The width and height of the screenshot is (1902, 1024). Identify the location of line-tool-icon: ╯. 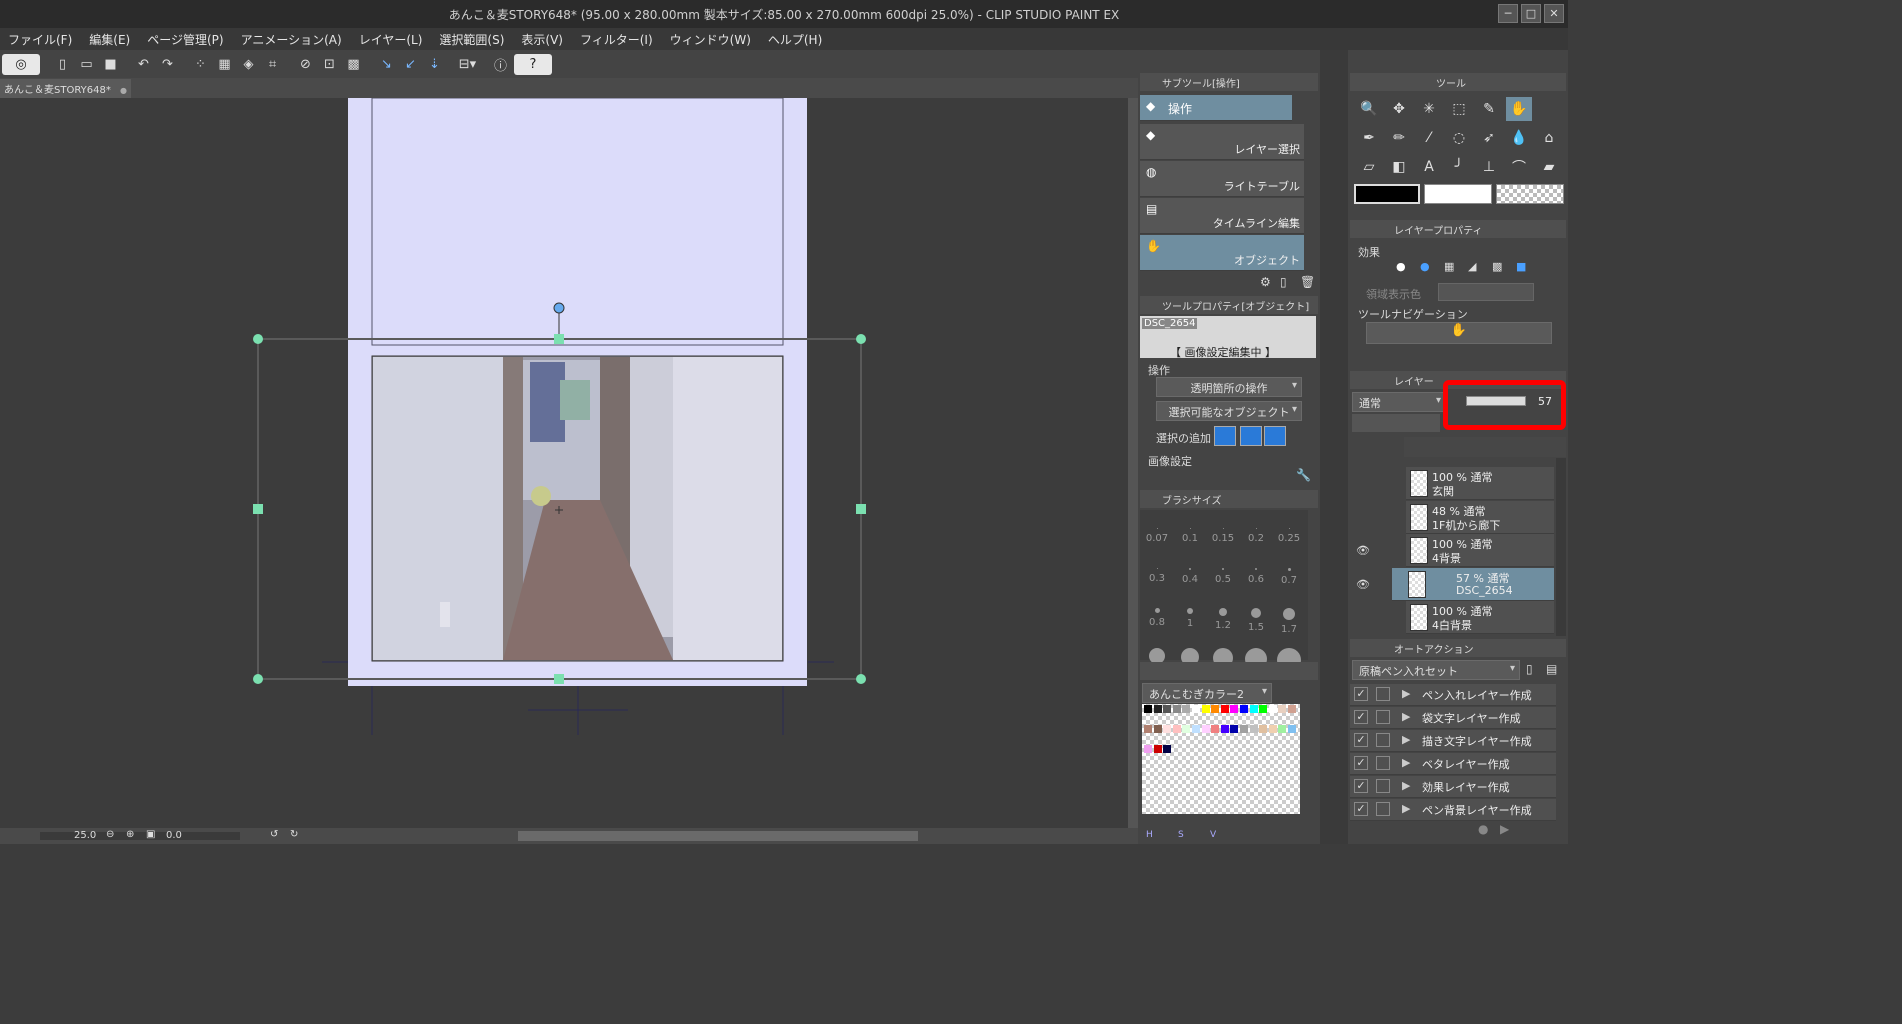
(1459, 167).